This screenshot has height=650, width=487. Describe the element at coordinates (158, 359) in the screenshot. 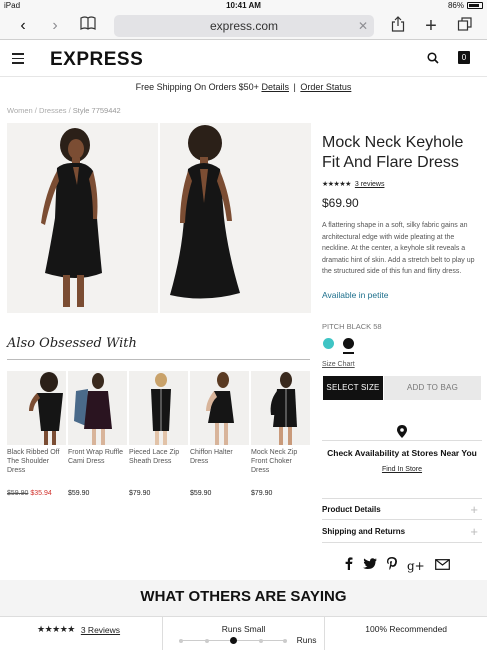

I see `divider` at that location.